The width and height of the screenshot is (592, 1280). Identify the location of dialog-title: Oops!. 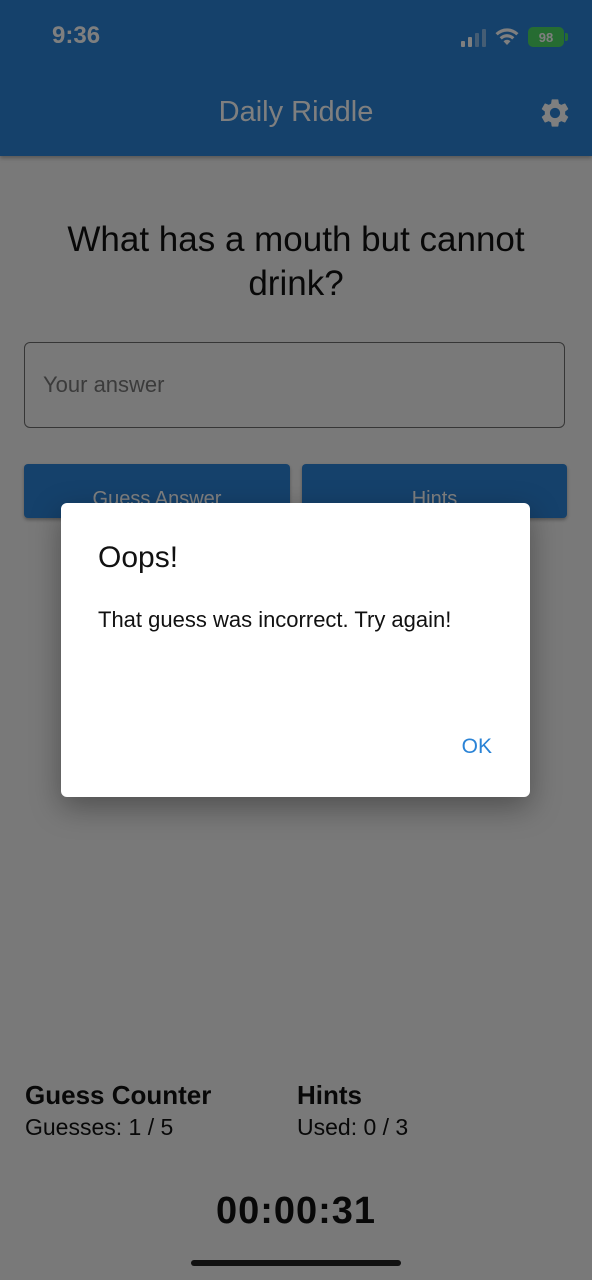
(138, 557).